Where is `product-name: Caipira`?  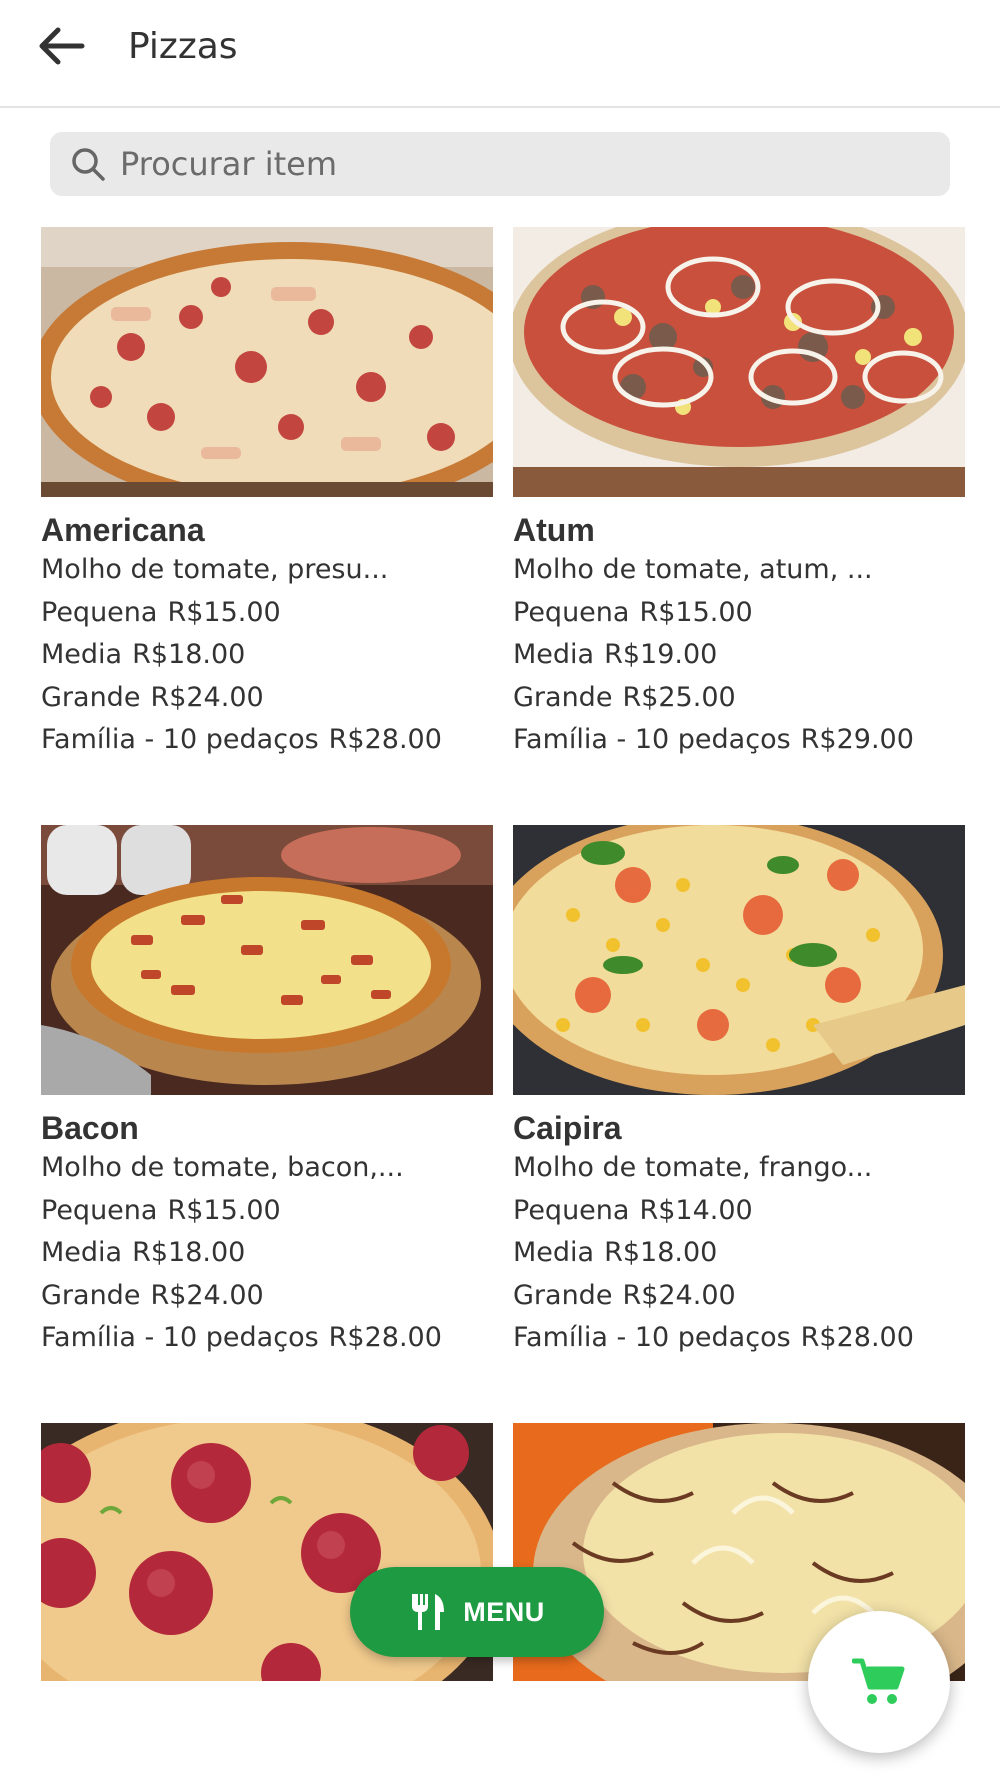 product-name: Caipira is located at coordinates (567, 1128).